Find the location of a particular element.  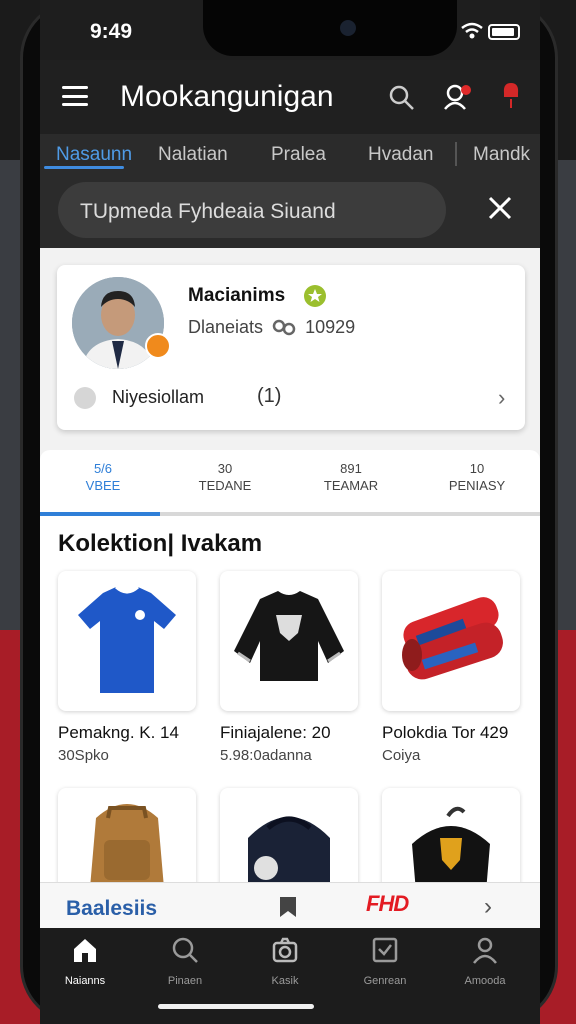

stat-label: VBEE is located at coordinates (103, 485).